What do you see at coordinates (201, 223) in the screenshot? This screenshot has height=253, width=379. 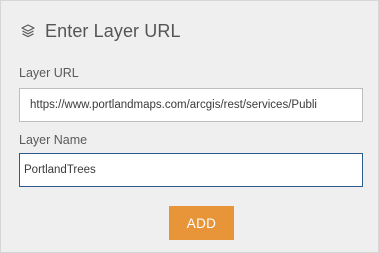 I see `add-button: ADD` at bounding box center [201, 223].